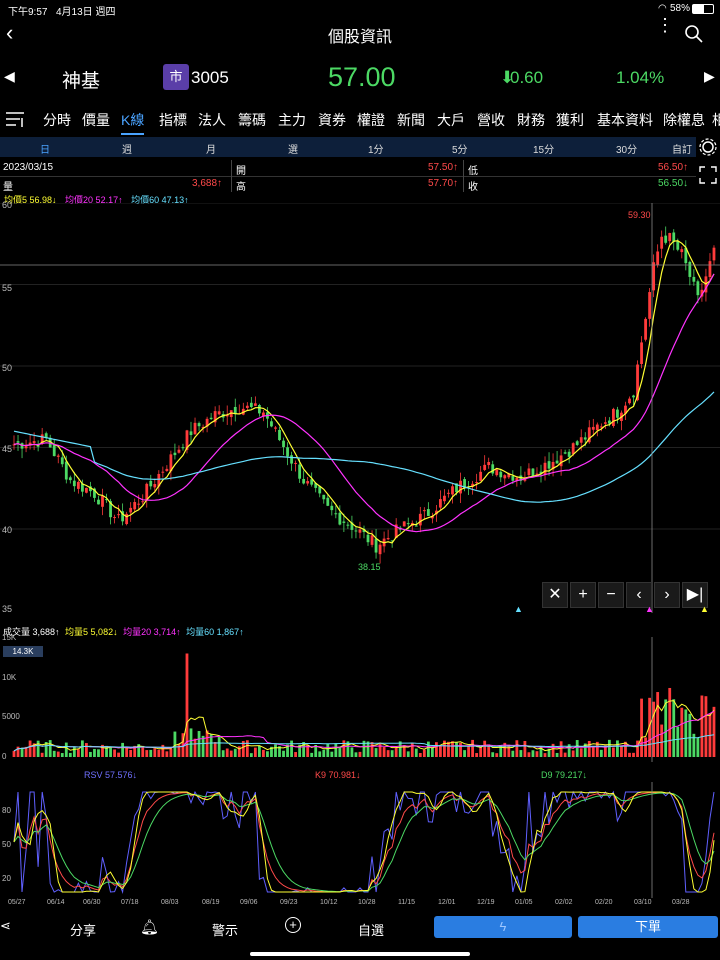  I want to click on period-15min: 15分, so click(543, 148).